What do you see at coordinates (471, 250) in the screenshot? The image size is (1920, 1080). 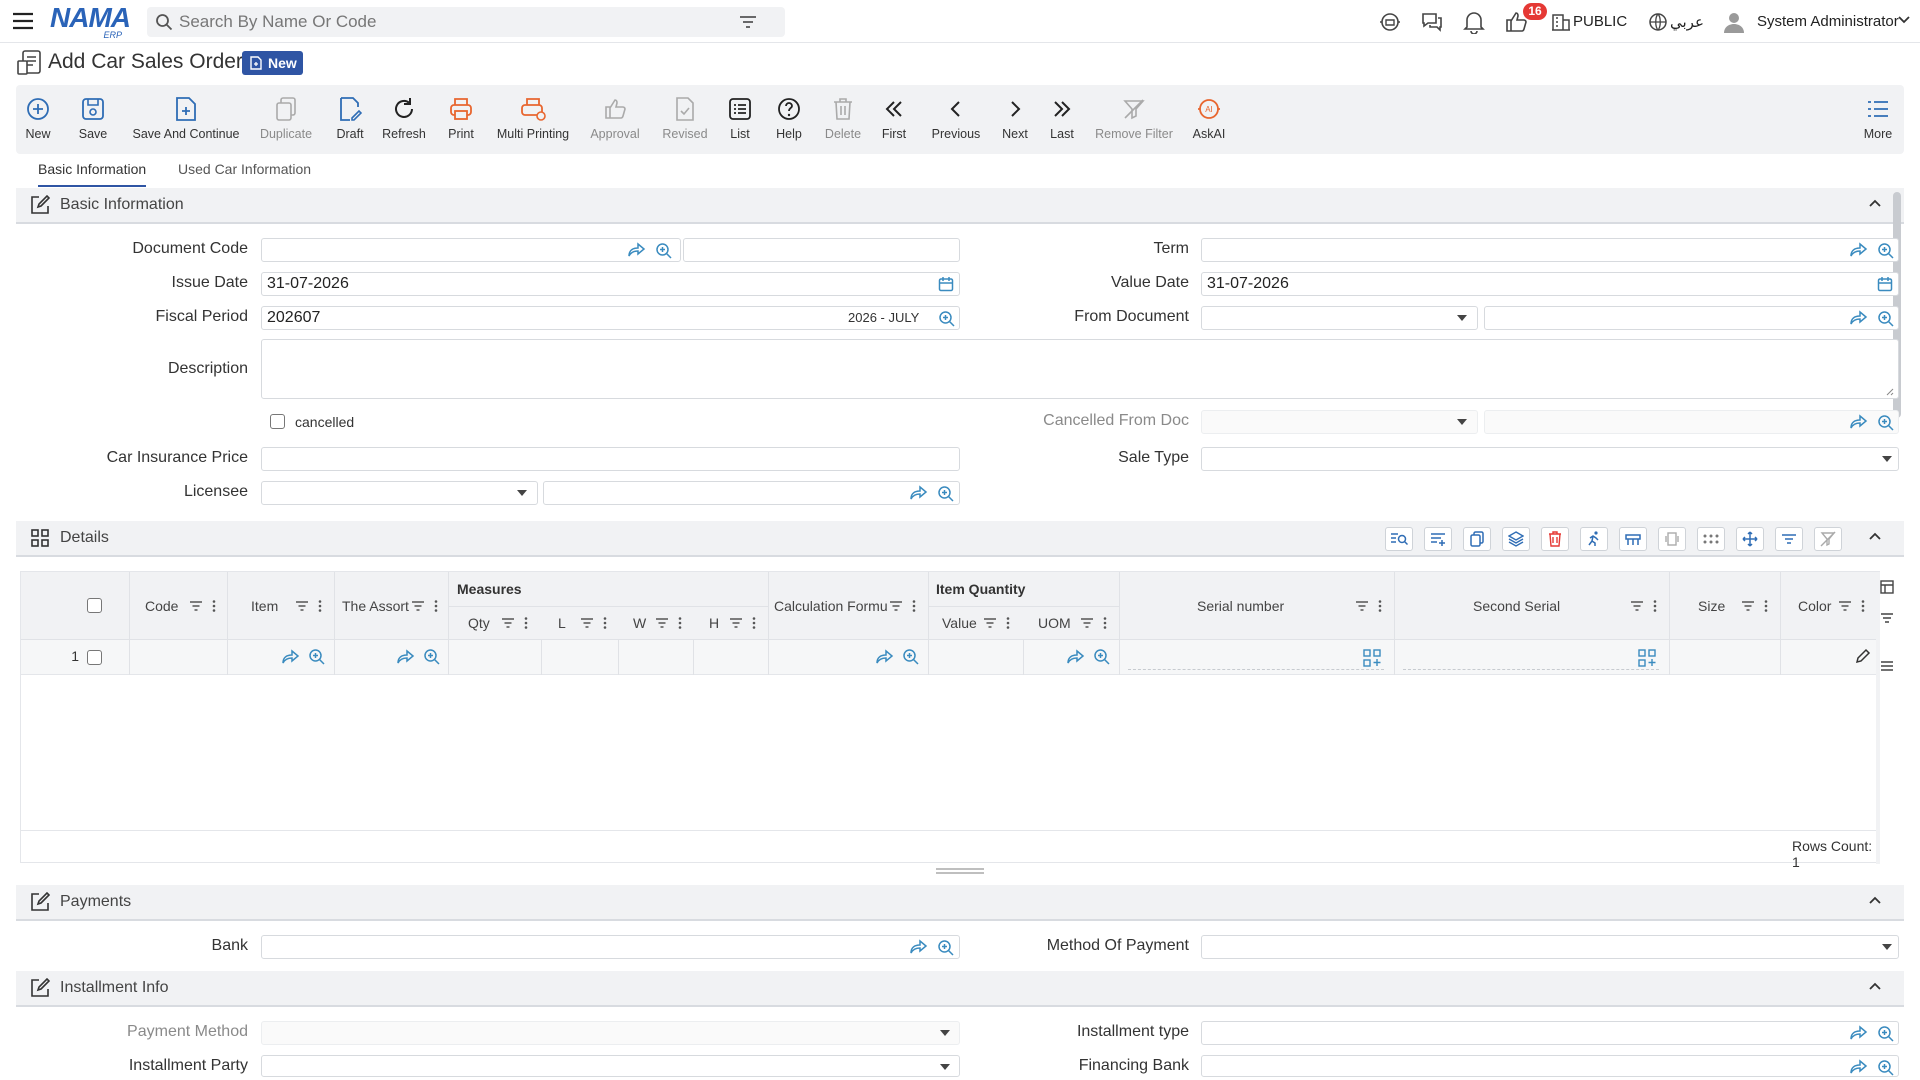 I see `document-code-input` at bounding box center [471, 250].